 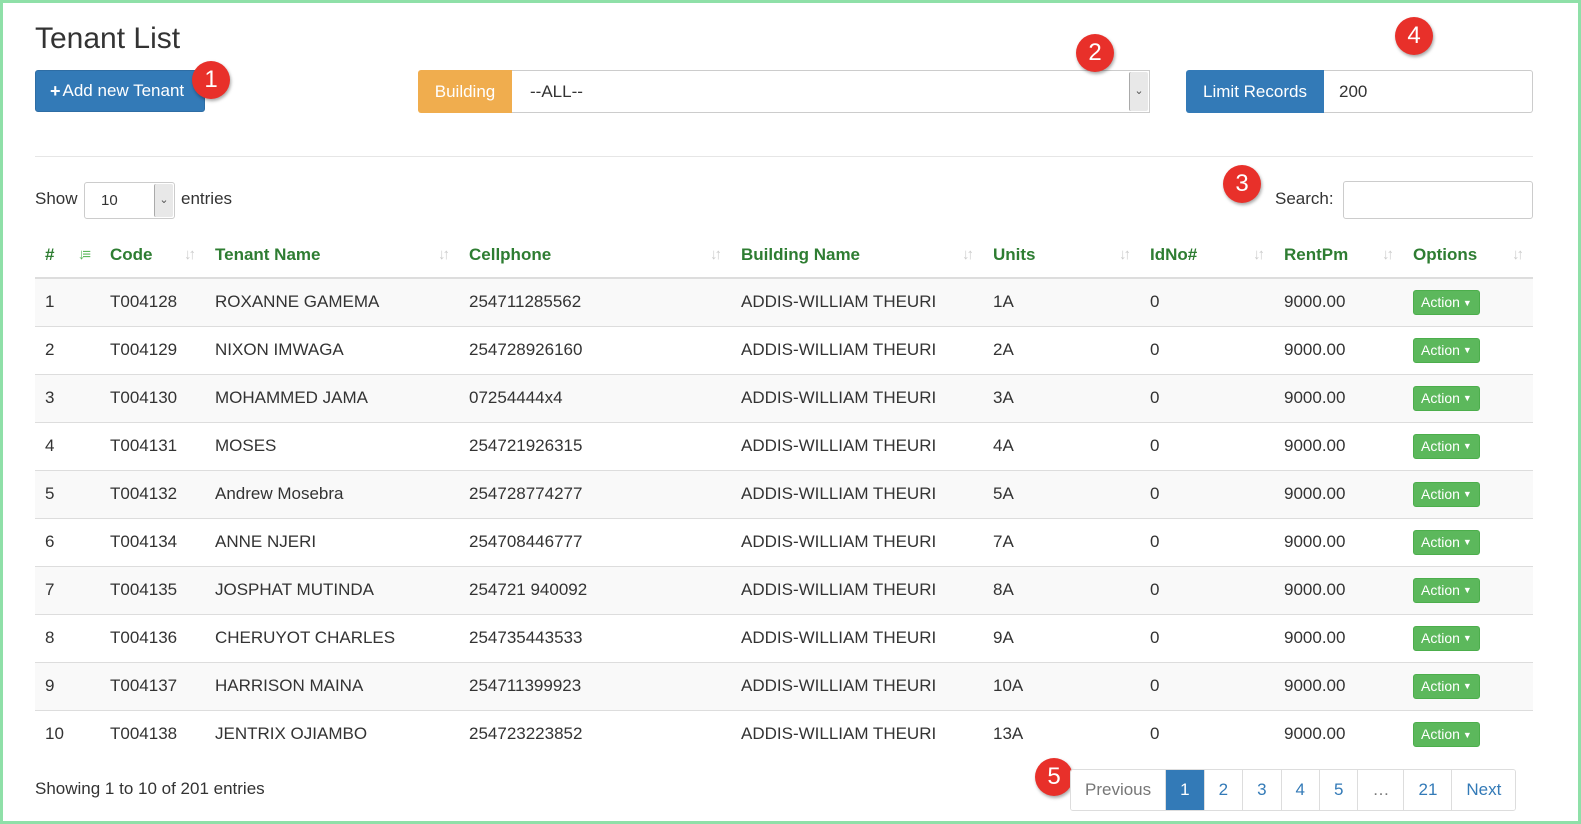 I want to click on pagination-page-5: 5, so click(x=1338, y=790).